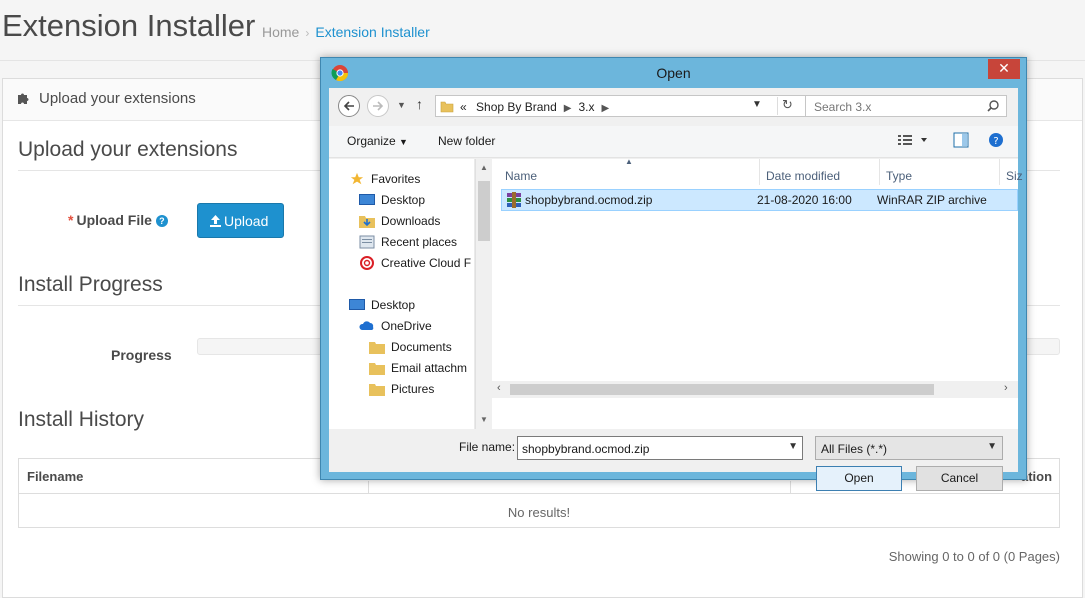 This screenshot has width=1085, height=598. Describe the element at coordinates (396, 179) in the screenshot. I see `nav-favorites-label: Favorites` at that location.